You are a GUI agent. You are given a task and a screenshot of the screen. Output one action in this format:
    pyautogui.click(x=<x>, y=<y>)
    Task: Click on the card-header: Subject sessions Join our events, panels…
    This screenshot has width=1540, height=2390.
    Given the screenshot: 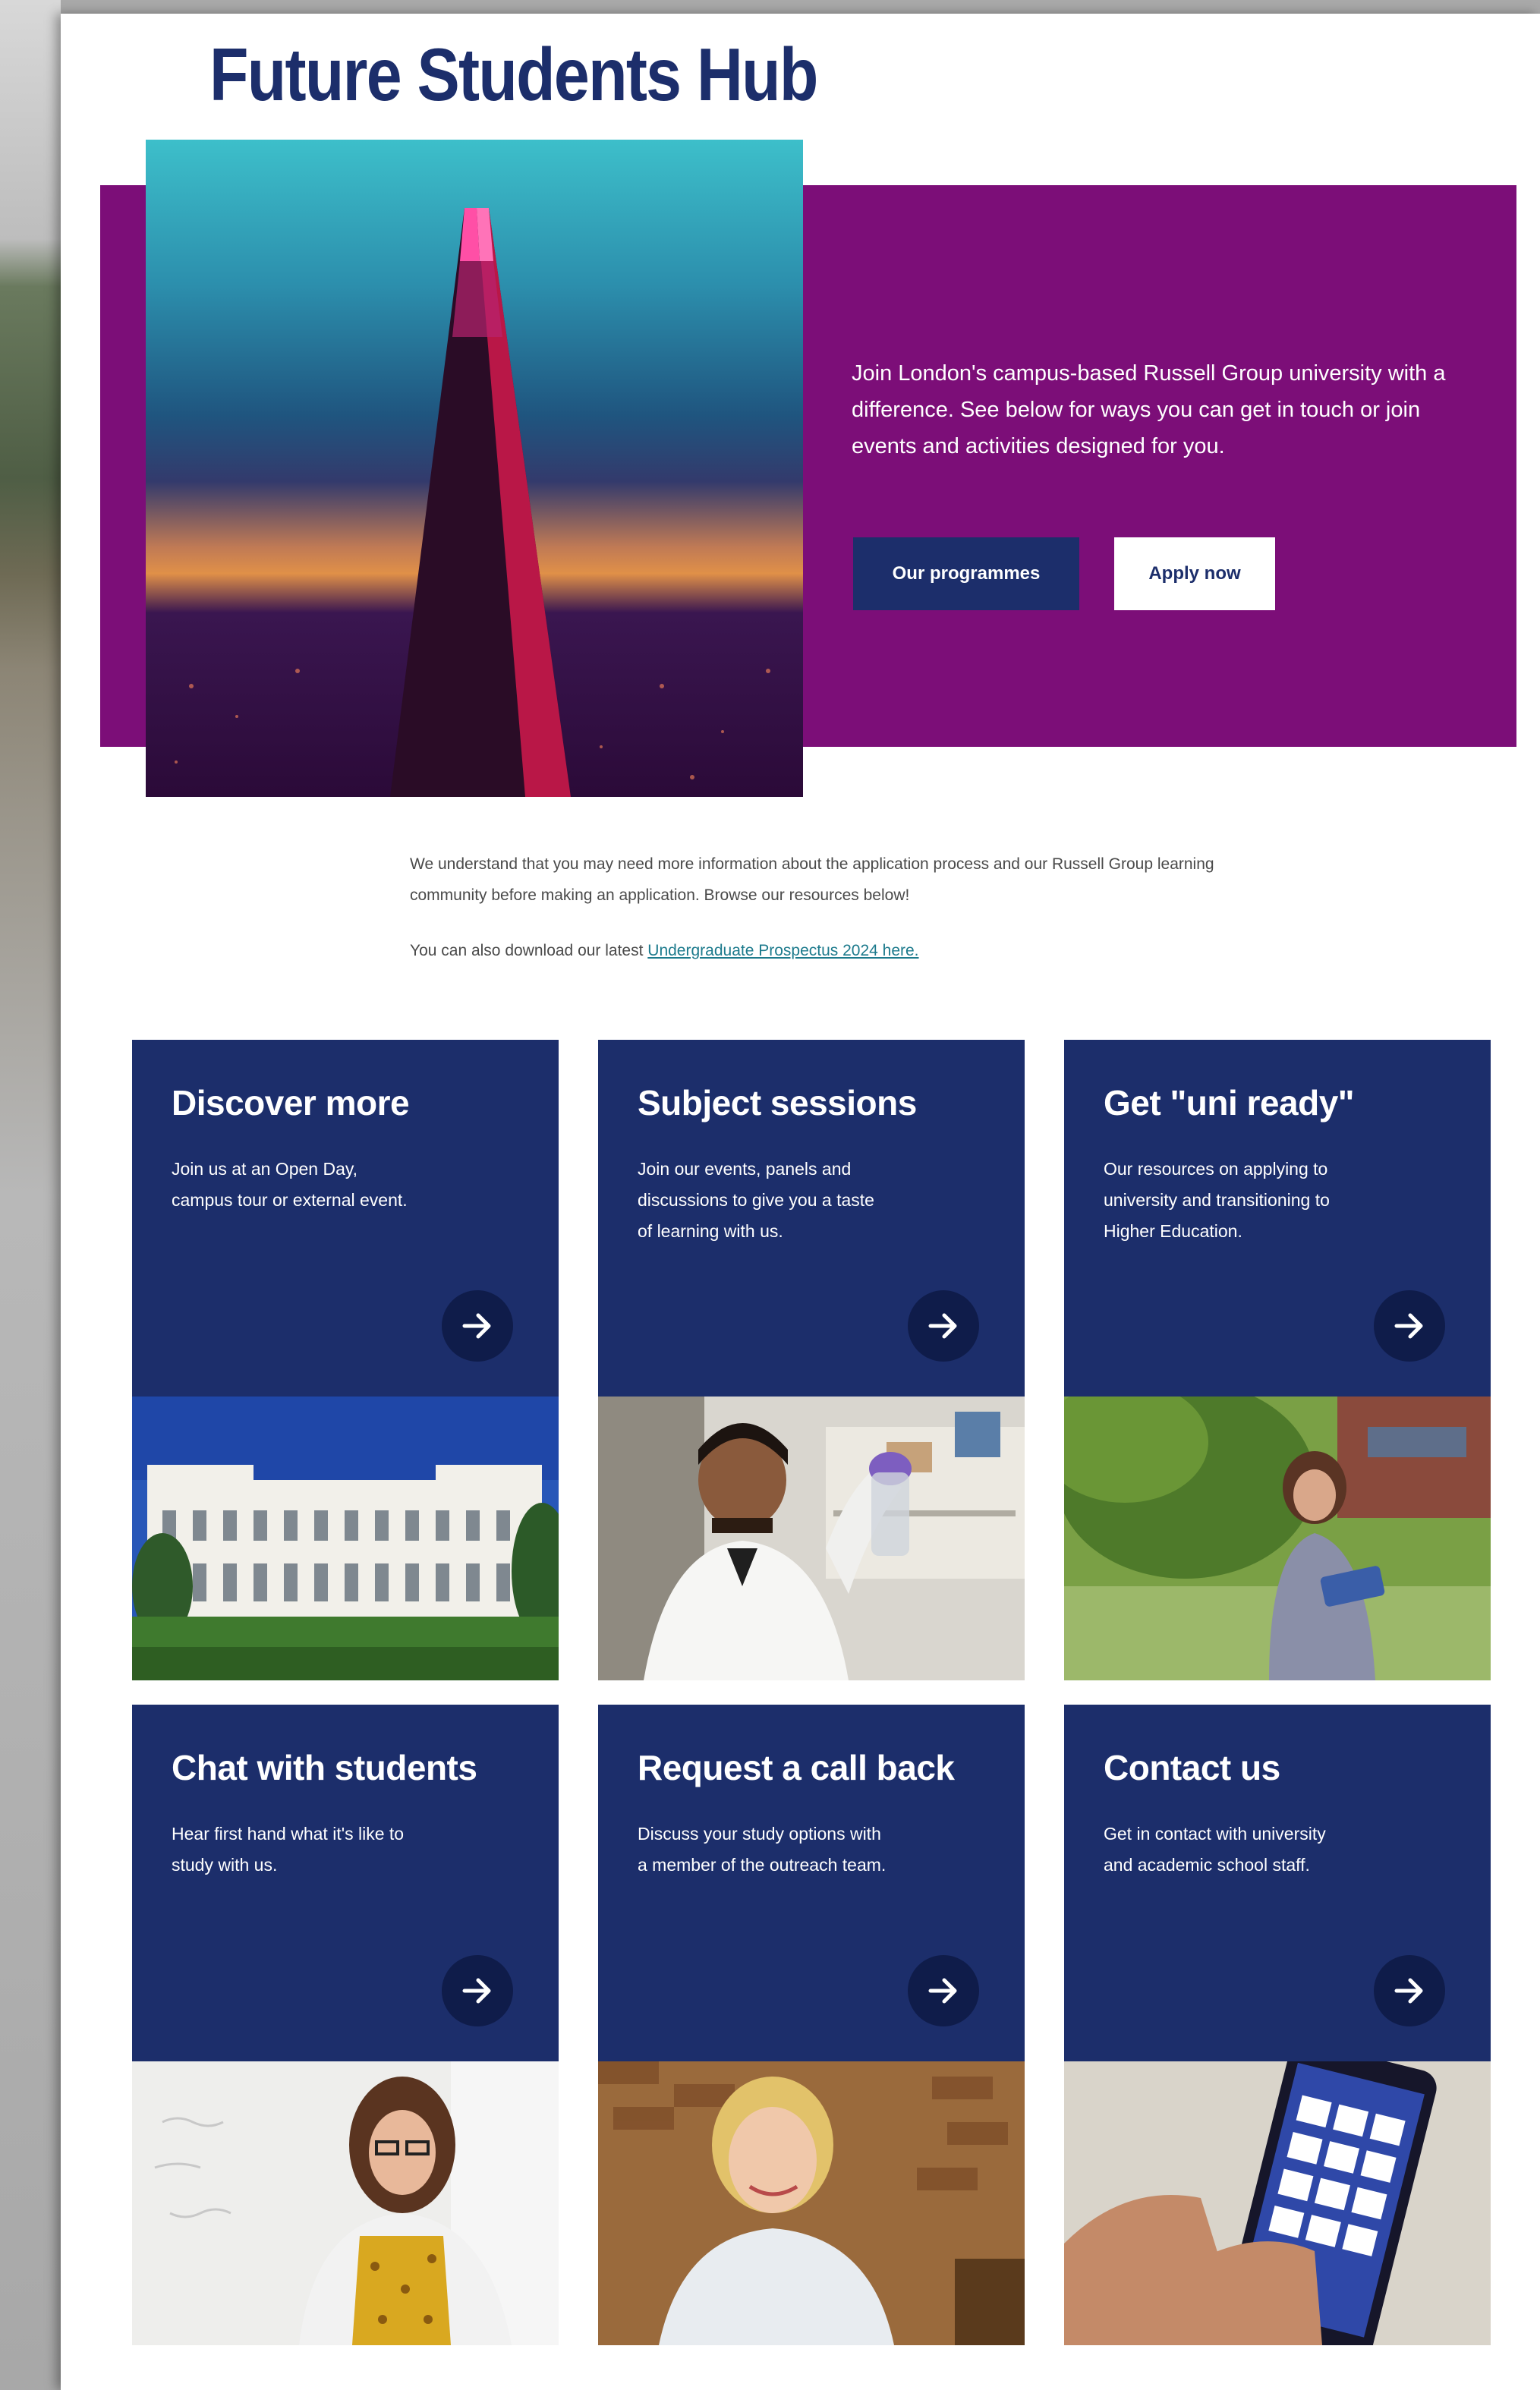 What is the action you would take?
    pyautogui.click(x=811, y=1218)
    